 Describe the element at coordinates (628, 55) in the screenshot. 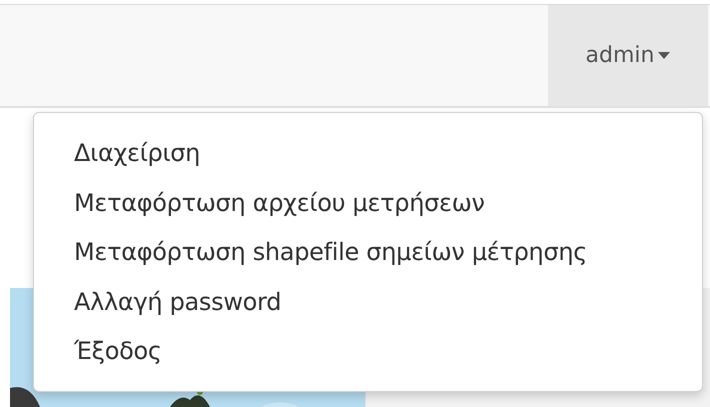

I see `user-menu-button: admin` at that location.